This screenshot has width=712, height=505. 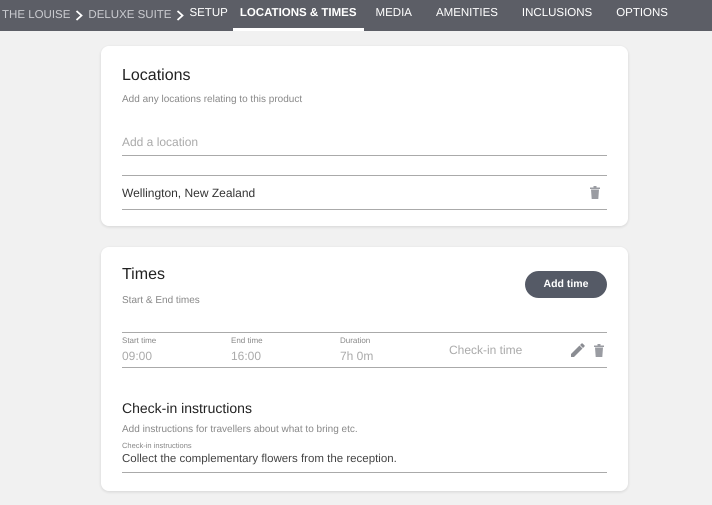 I want to click on location-name: Wellington, New Zealand, so click(x=189, y=193).